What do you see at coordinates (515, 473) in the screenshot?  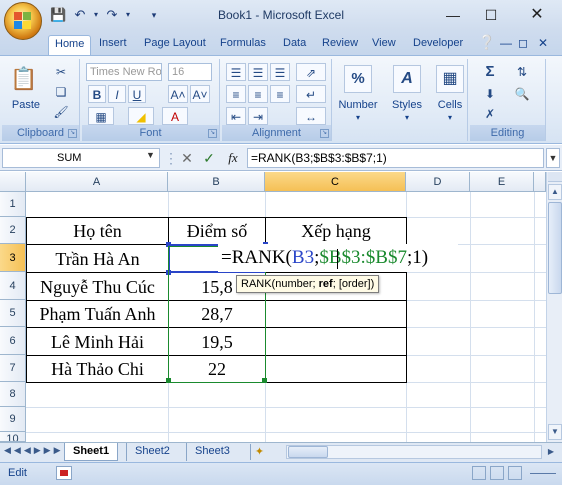 I see `page-break-view-icon` at bounding box center [515, 473].